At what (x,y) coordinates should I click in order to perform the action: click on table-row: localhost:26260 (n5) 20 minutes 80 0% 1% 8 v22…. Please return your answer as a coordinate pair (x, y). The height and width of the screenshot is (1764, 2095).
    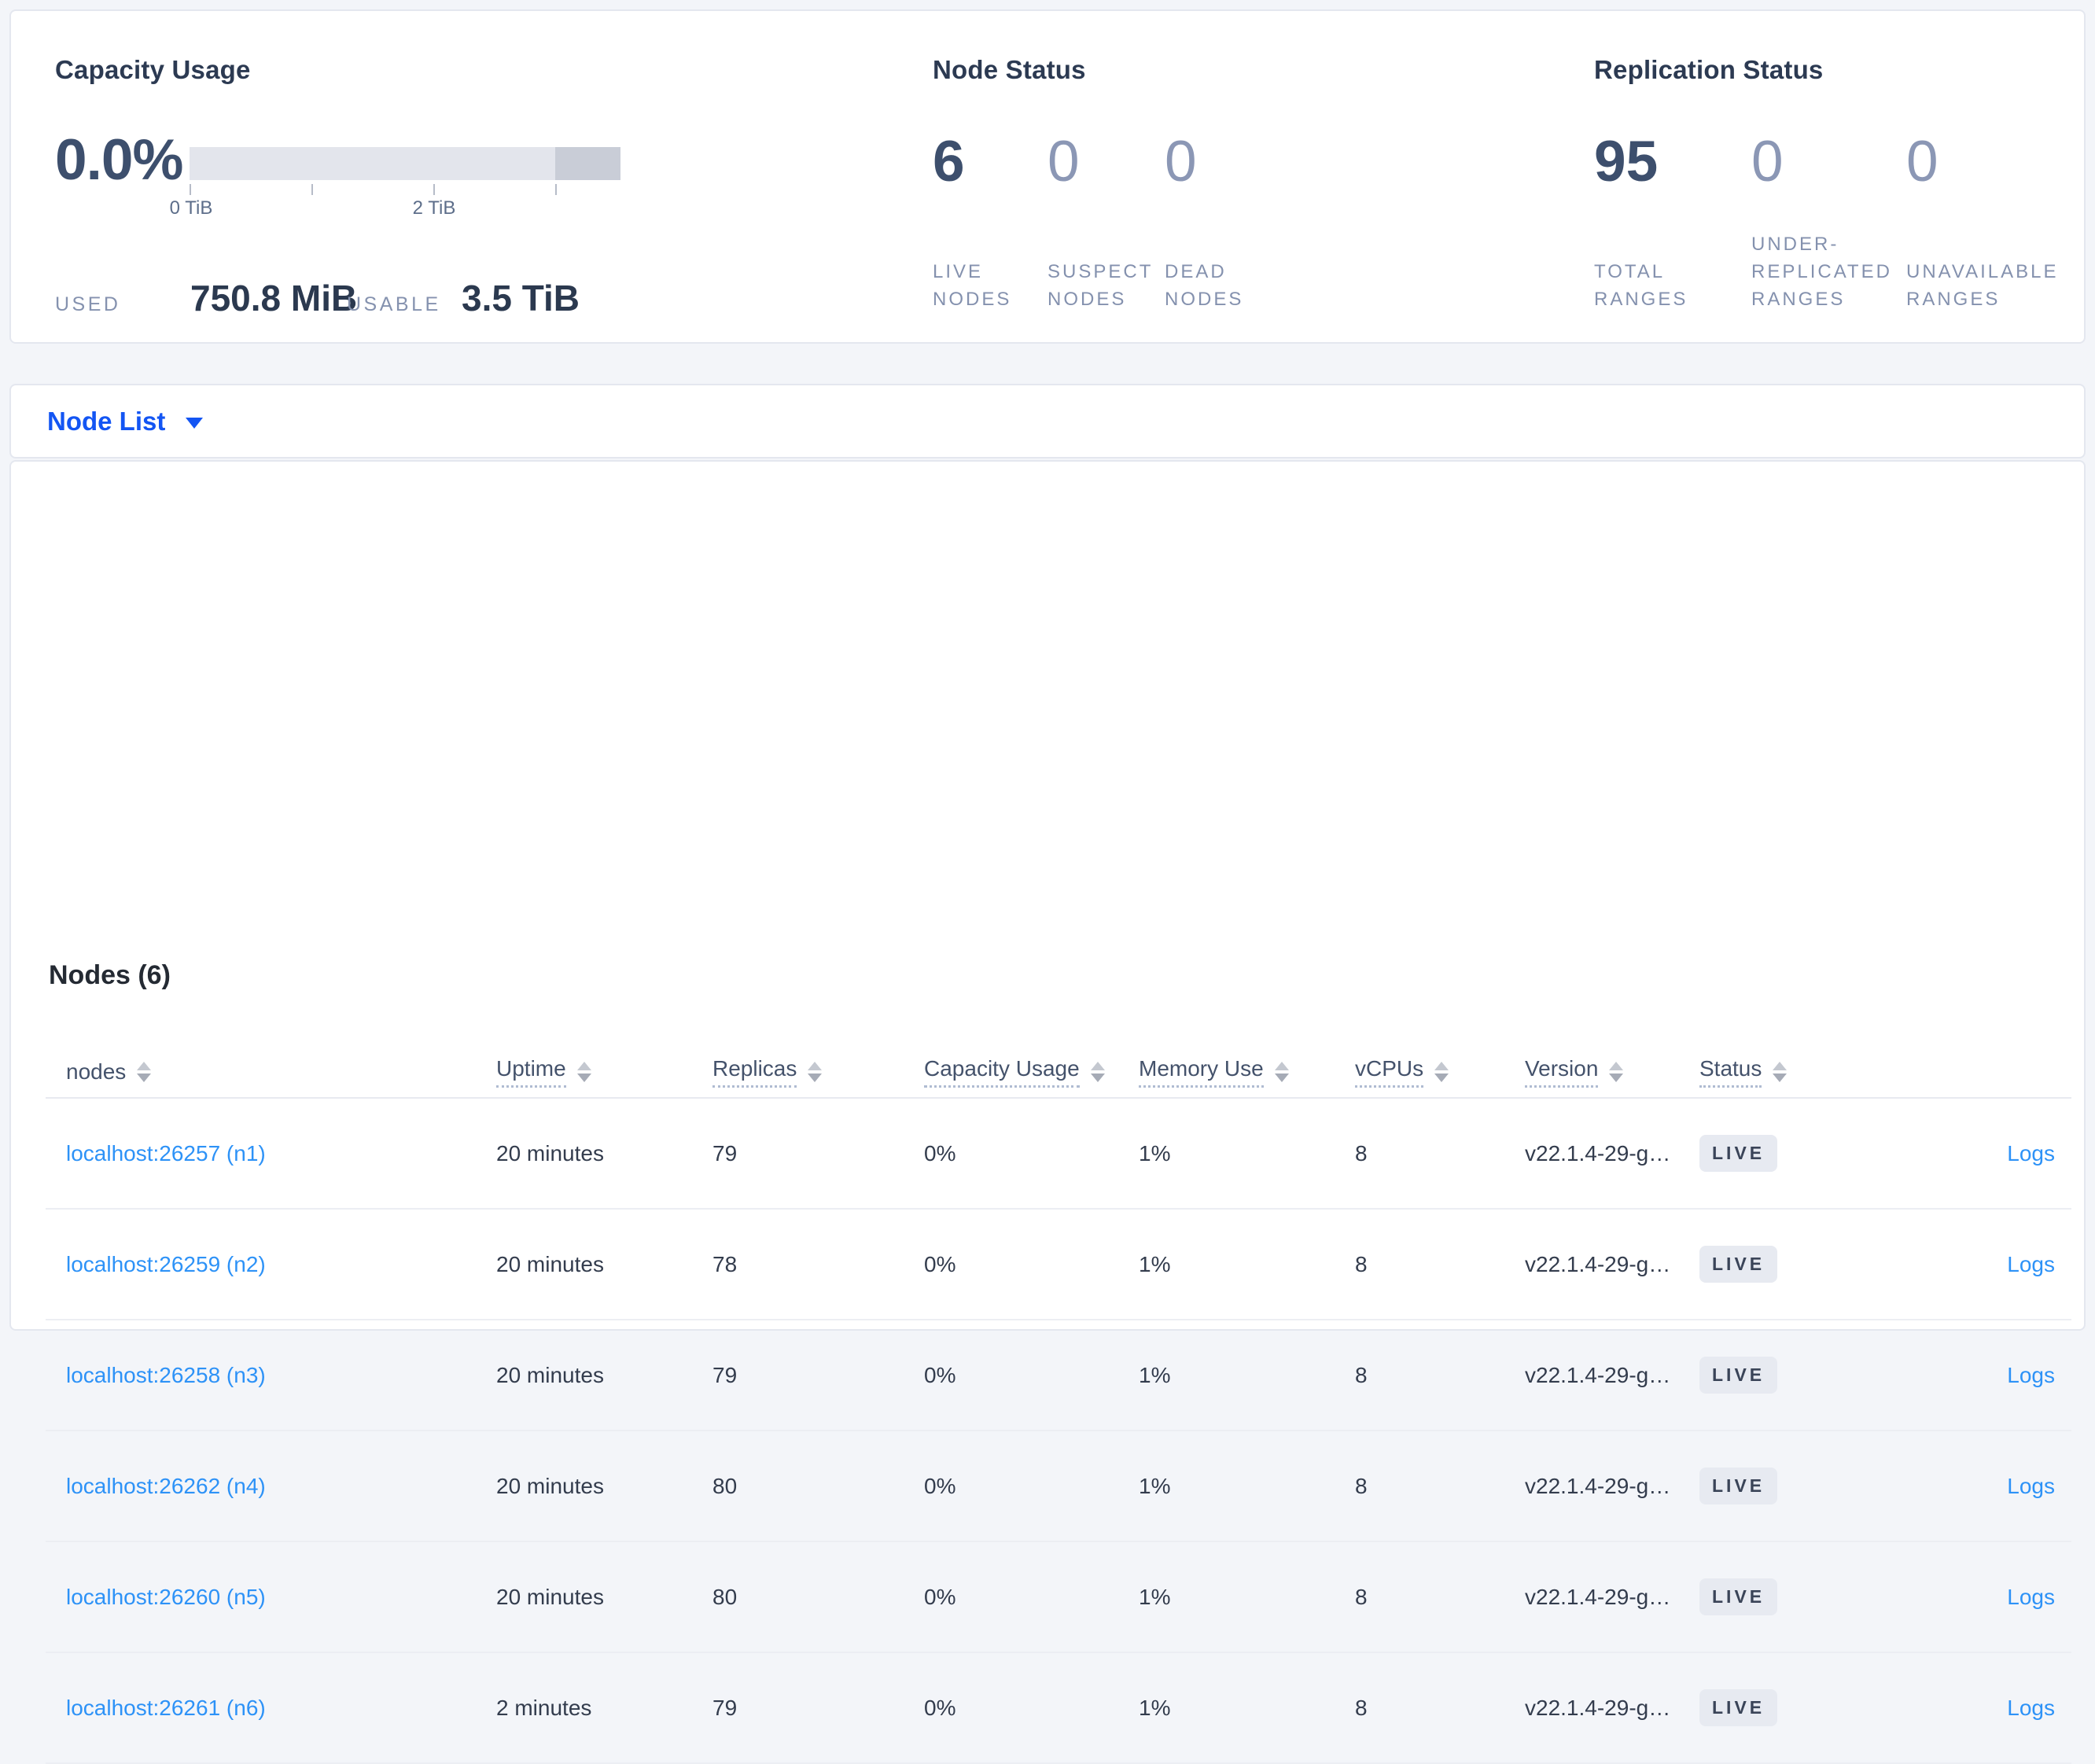
    Looking at the image, I should click on (1059, 1597).